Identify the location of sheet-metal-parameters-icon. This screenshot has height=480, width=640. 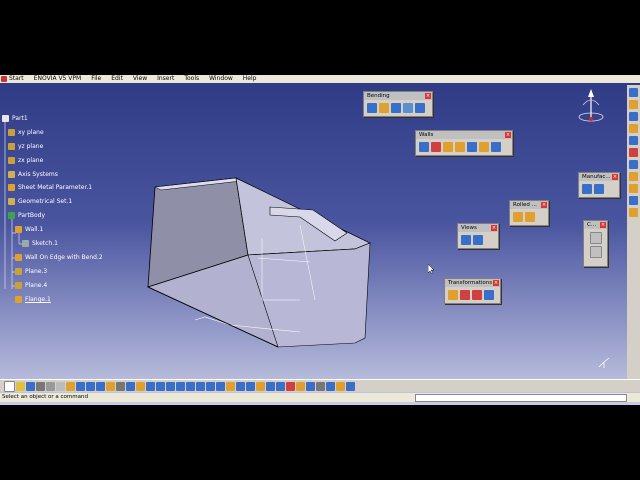
(260, 386).